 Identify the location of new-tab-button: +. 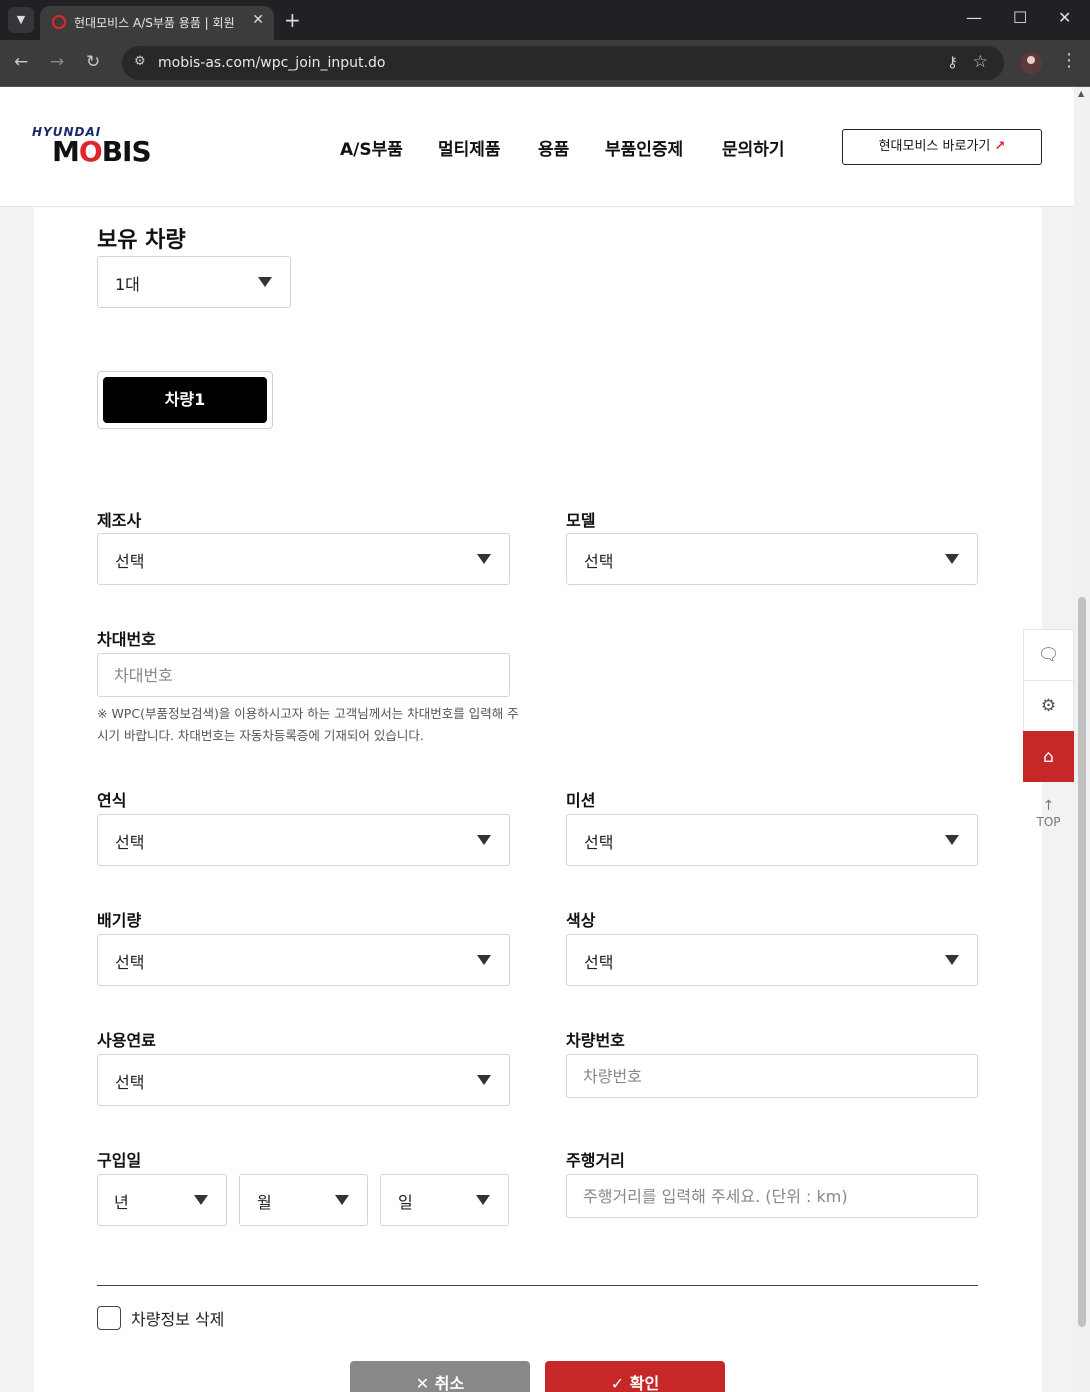
(292, 20).